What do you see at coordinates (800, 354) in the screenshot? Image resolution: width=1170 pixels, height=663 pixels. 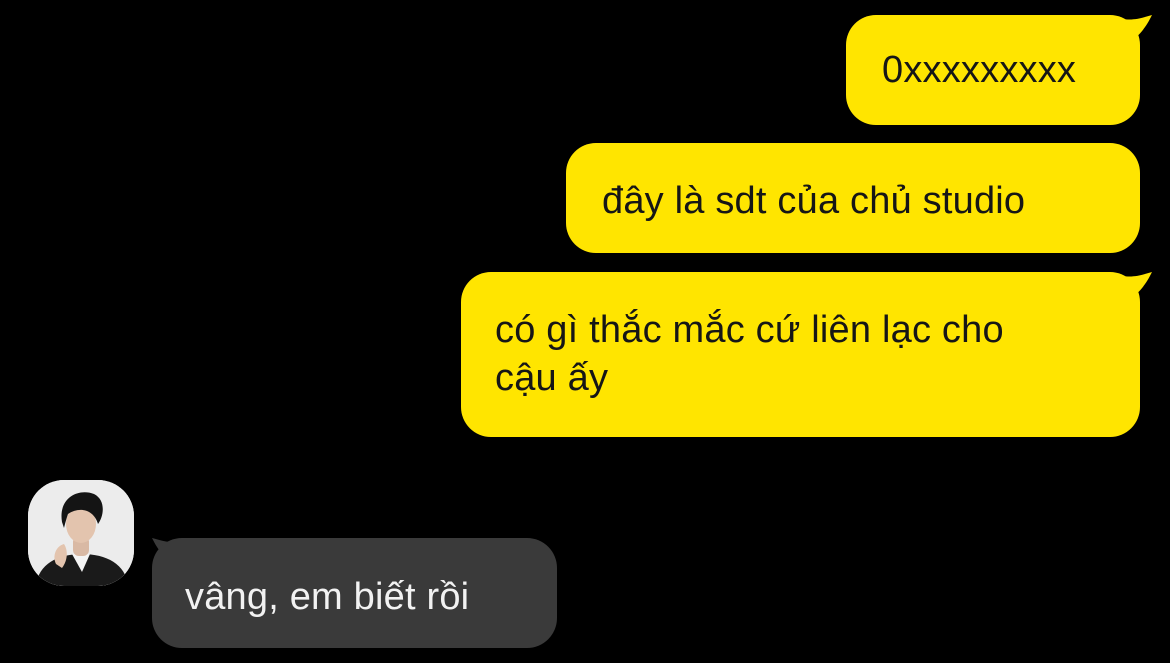 I see `outgoing-message: có gì thắc mắc cứ liên lạc cho cậu ấy` at bounding box center [800, 354].